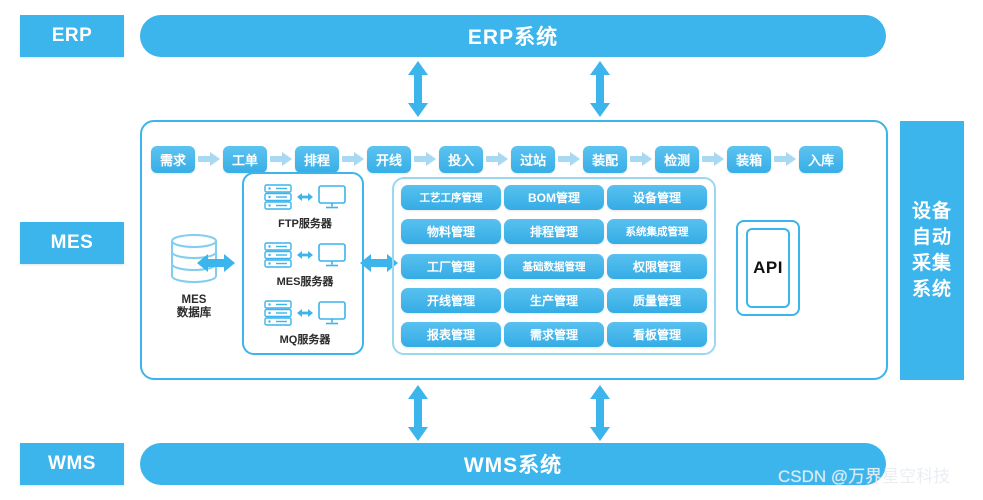  What do you see at coordinates (418, 89) in the screenshot?
I see `bidirectional-arrow-erp-left-icon` at bounding box center [418, 89].